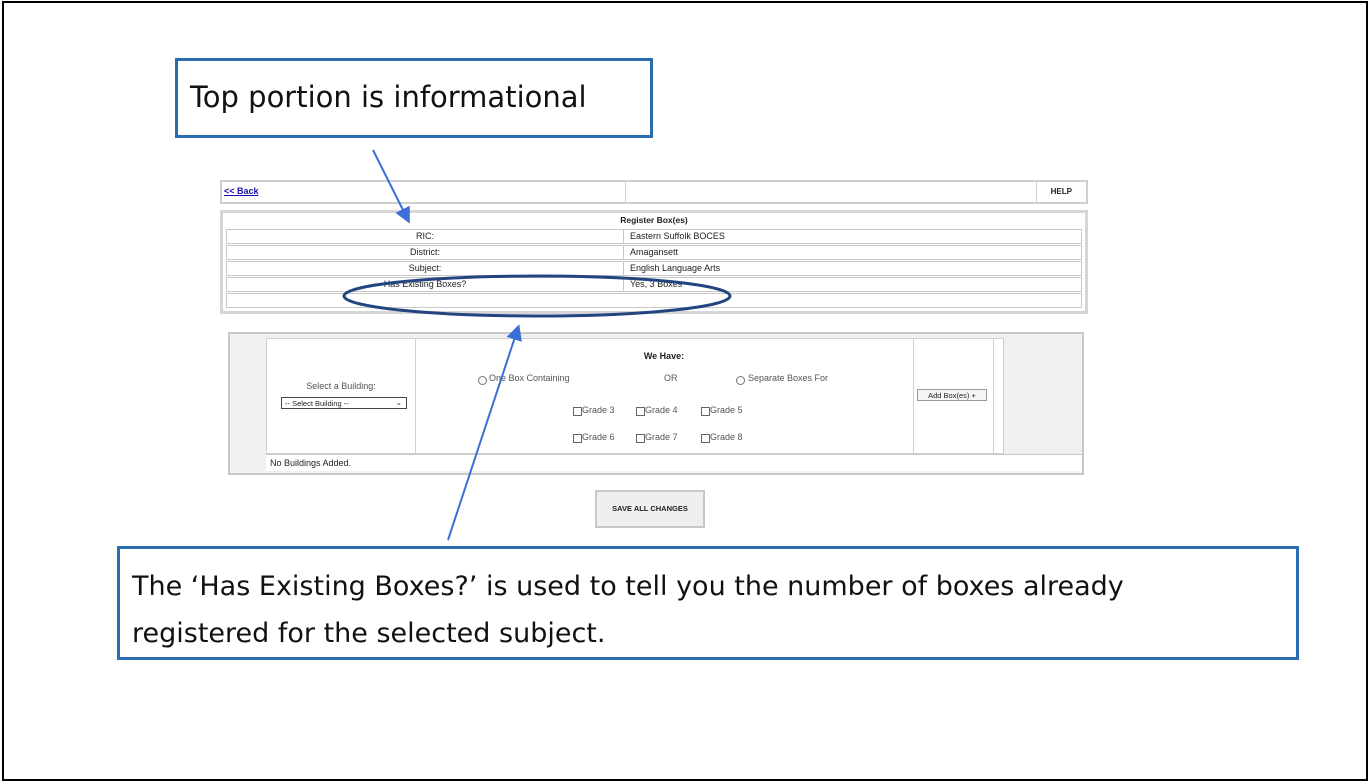 The image size is (1372, 781). What do you see at coordinates (391, 186) in the screenshot?
I see `arrow-top` at bounding box center [391, 186].